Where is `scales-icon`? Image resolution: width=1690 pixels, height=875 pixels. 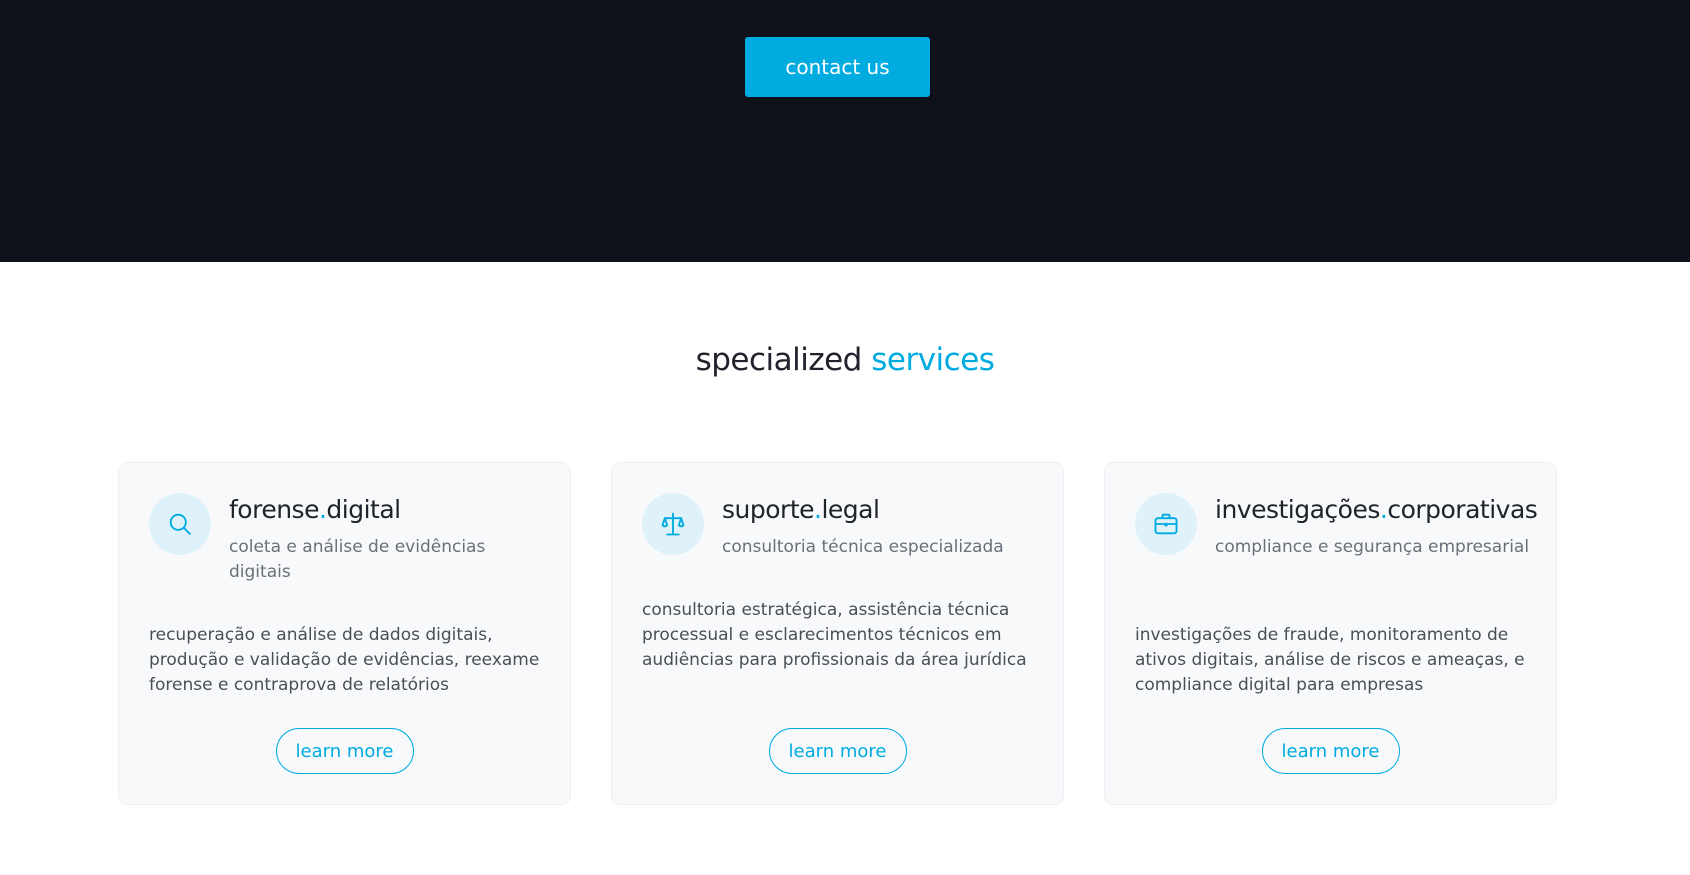 scales-icon is located at coordinates (673, 524).